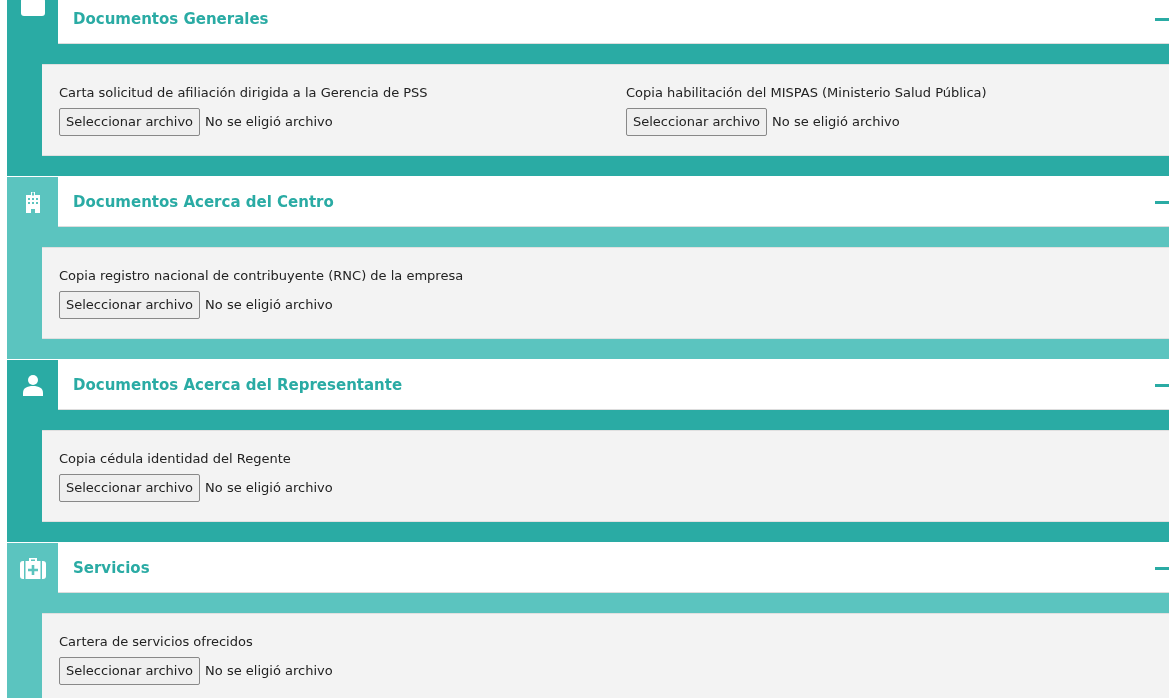 Image resolution: width=1169 pixels, height=698 pixels. Describe the element at coordinates (32, 568) in the screenshot. I see `medkit-icon` at that location.